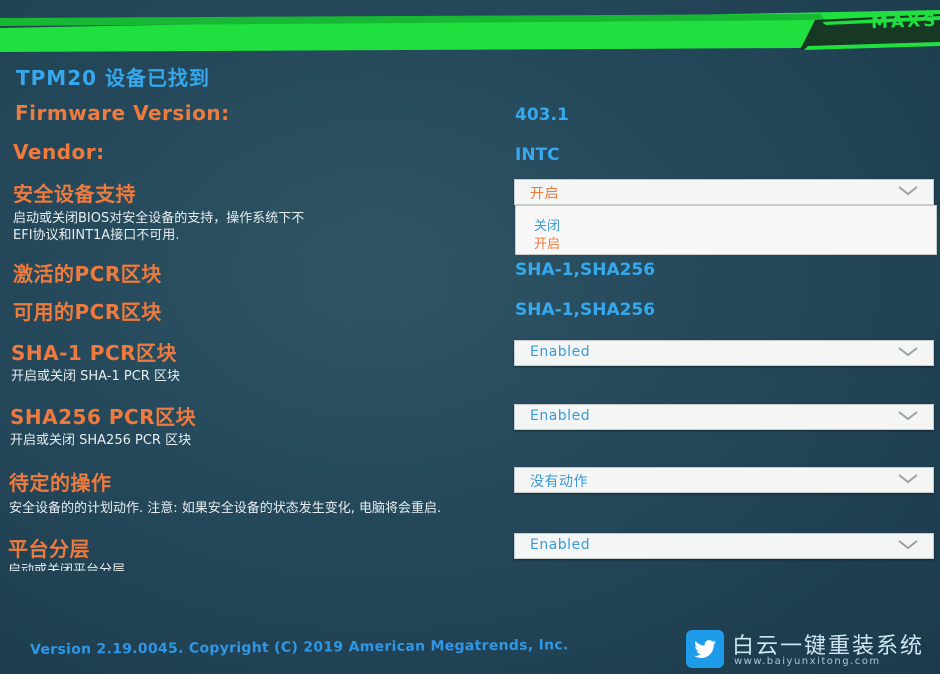 Image resolution: width=940 pixels, height=674 pixels. I want to click on active-pcr-value: SHA-1,SHA256, so click(585, 270).